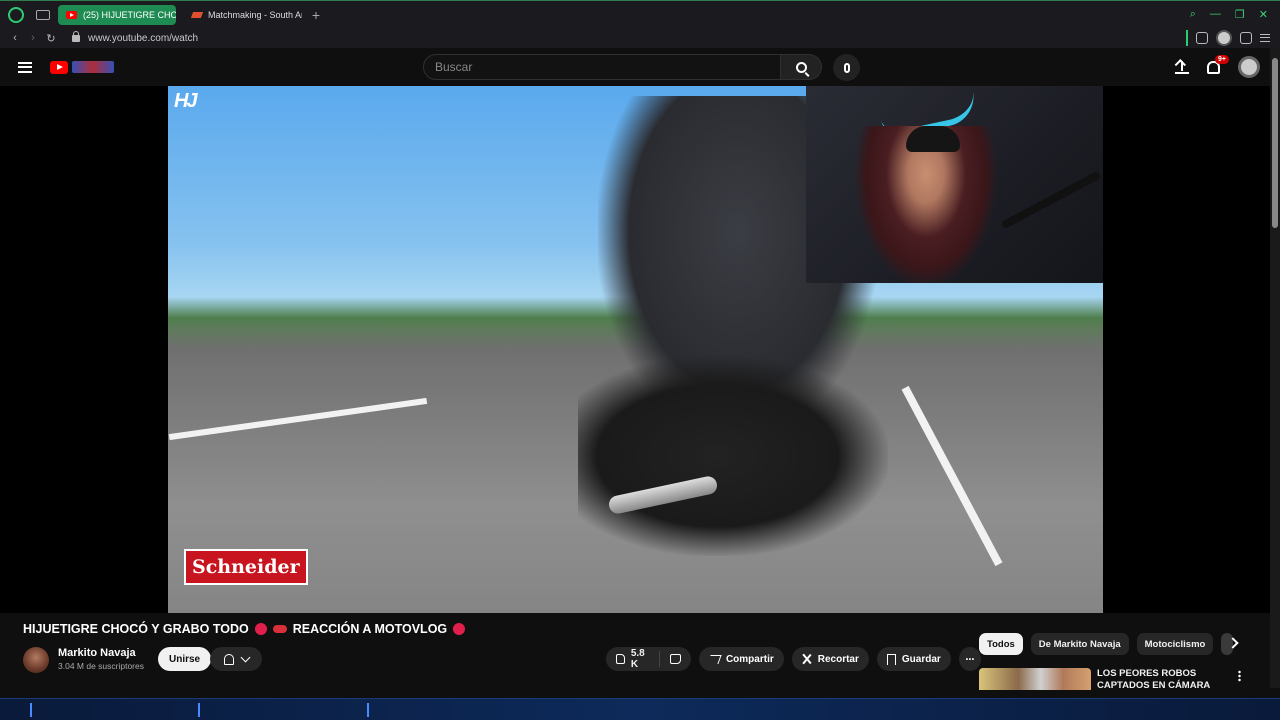  What do you see at coordinates (186, 101) in the screenshot?
I see `channel-watermark-logo: HJ` at bounding box center [186, 101].